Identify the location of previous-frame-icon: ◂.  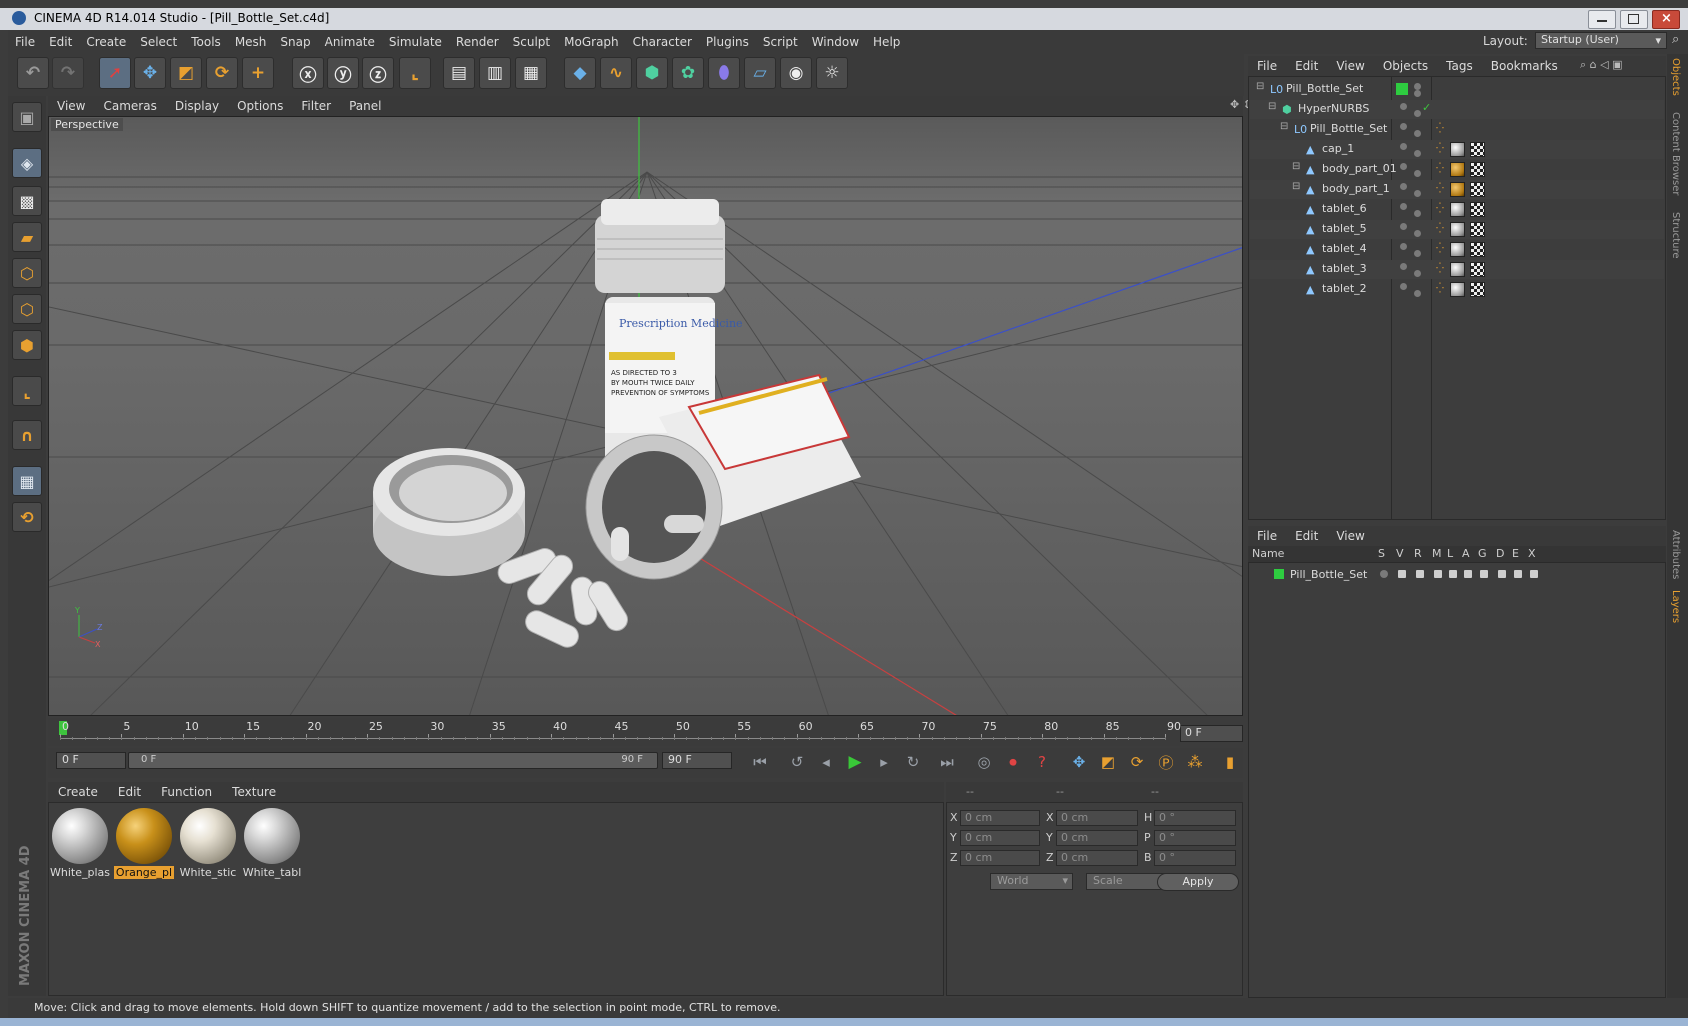
(826, 762).